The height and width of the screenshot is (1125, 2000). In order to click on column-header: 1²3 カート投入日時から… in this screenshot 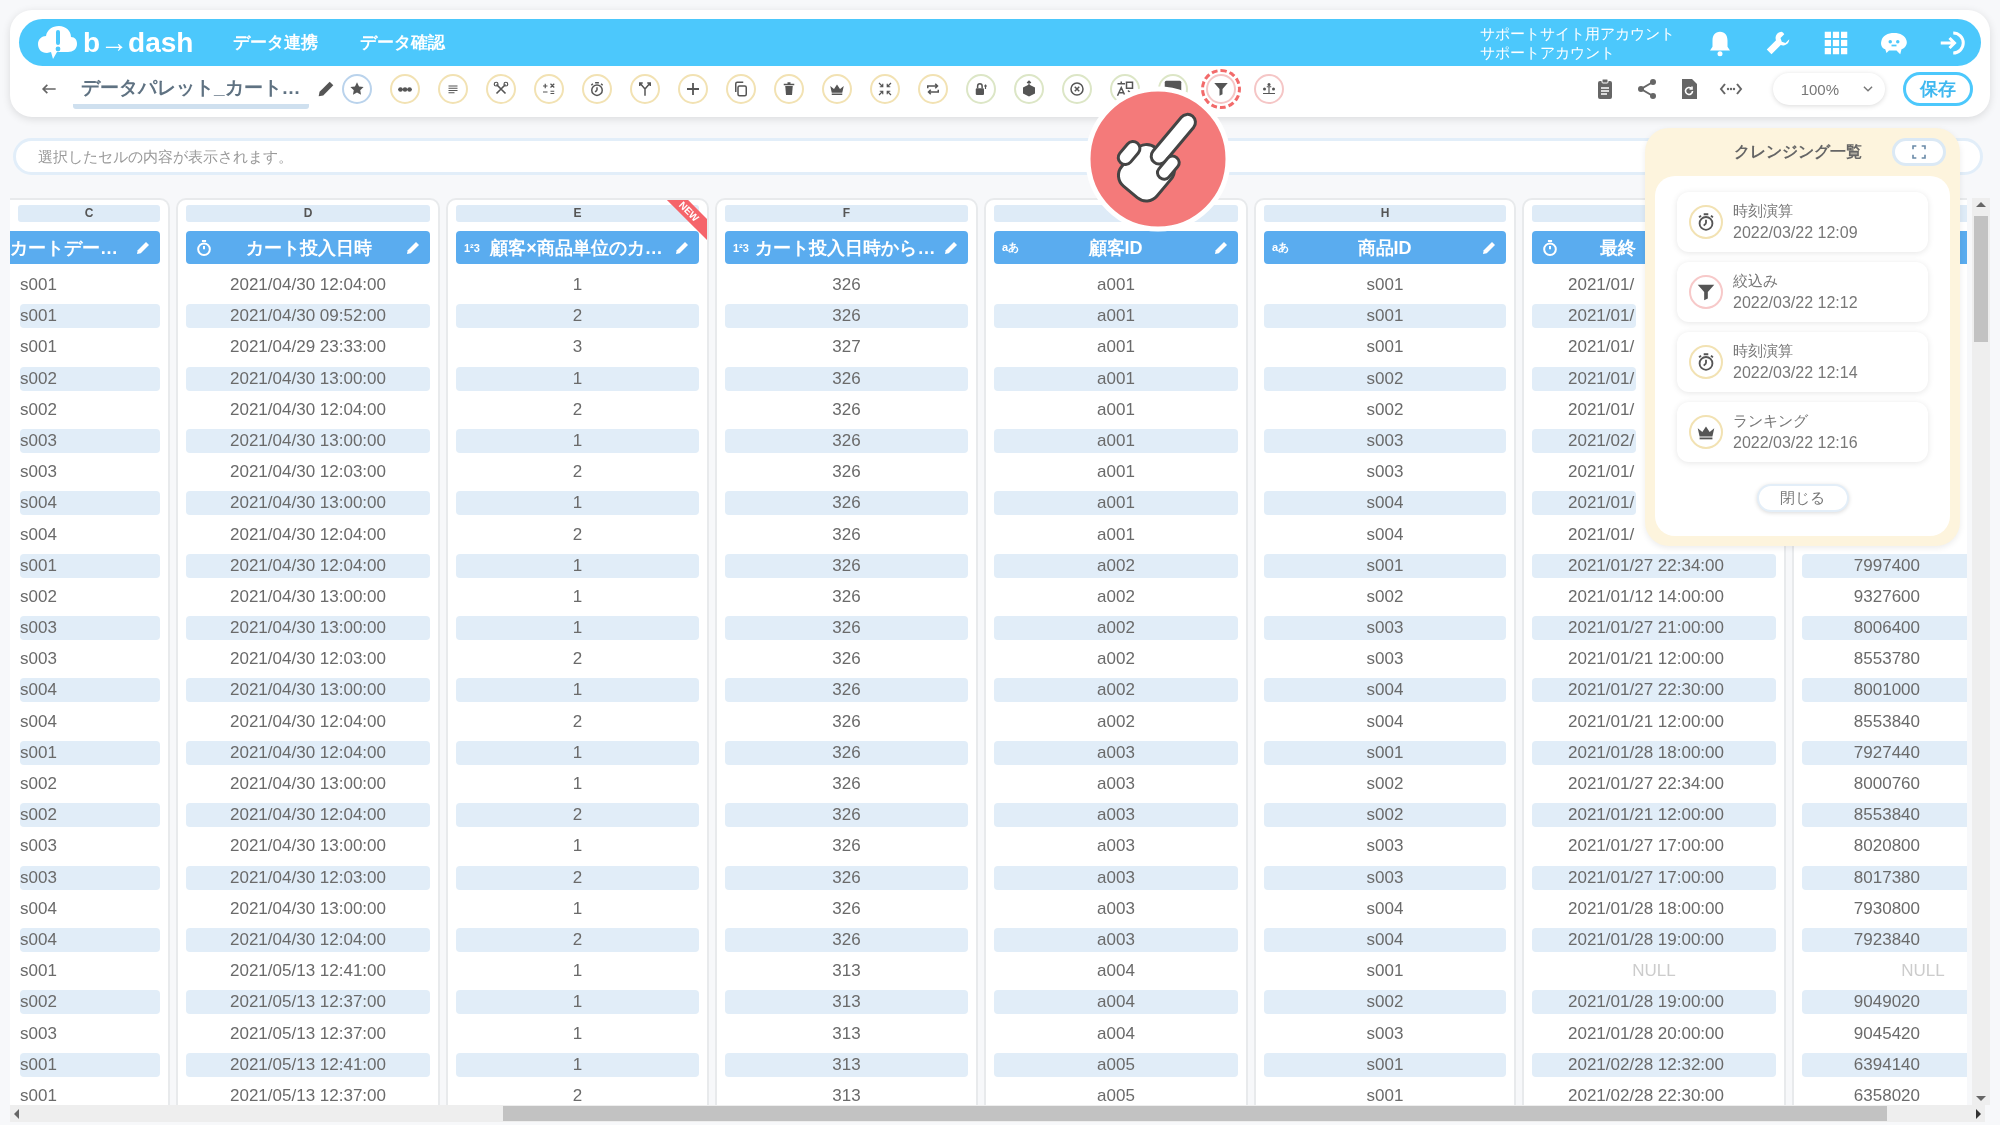, I will do `click(846, 247)`.